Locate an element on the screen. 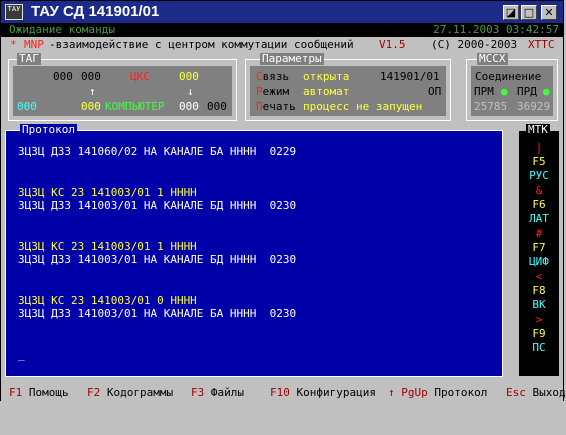  fkey-label: Помощь is located at coordinates (45, 392).